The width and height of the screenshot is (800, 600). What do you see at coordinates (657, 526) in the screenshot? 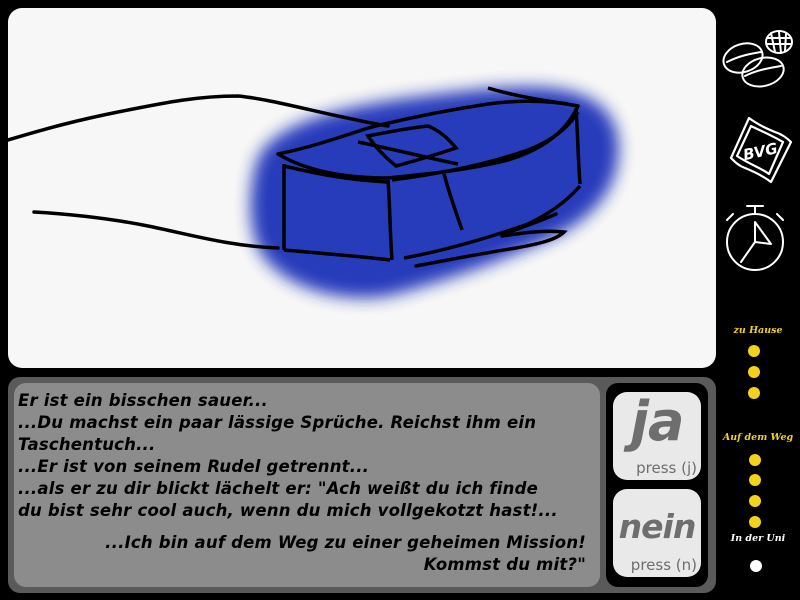
I see `nein-button-word: nein` at bounding box center [657, 526].